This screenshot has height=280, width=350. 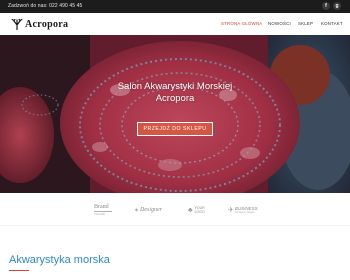 I want to click on nav-home: STRONA GŁÓWNA, so click(x=241, y=23).